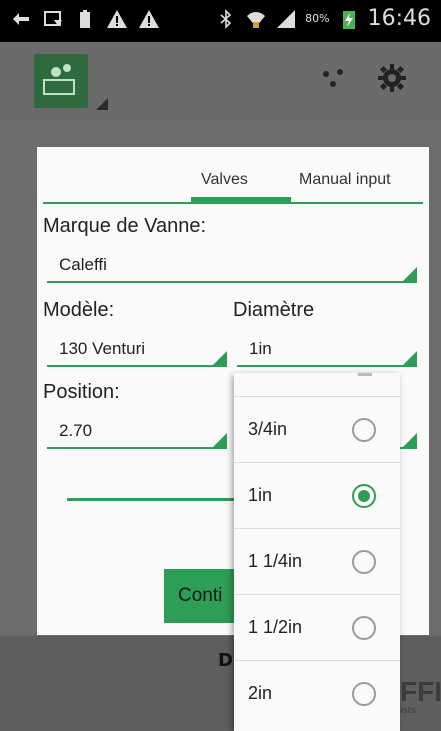 The width and height of the screenshot is (441, 731). I want to click on battery-small-icon, so click(85, 19).